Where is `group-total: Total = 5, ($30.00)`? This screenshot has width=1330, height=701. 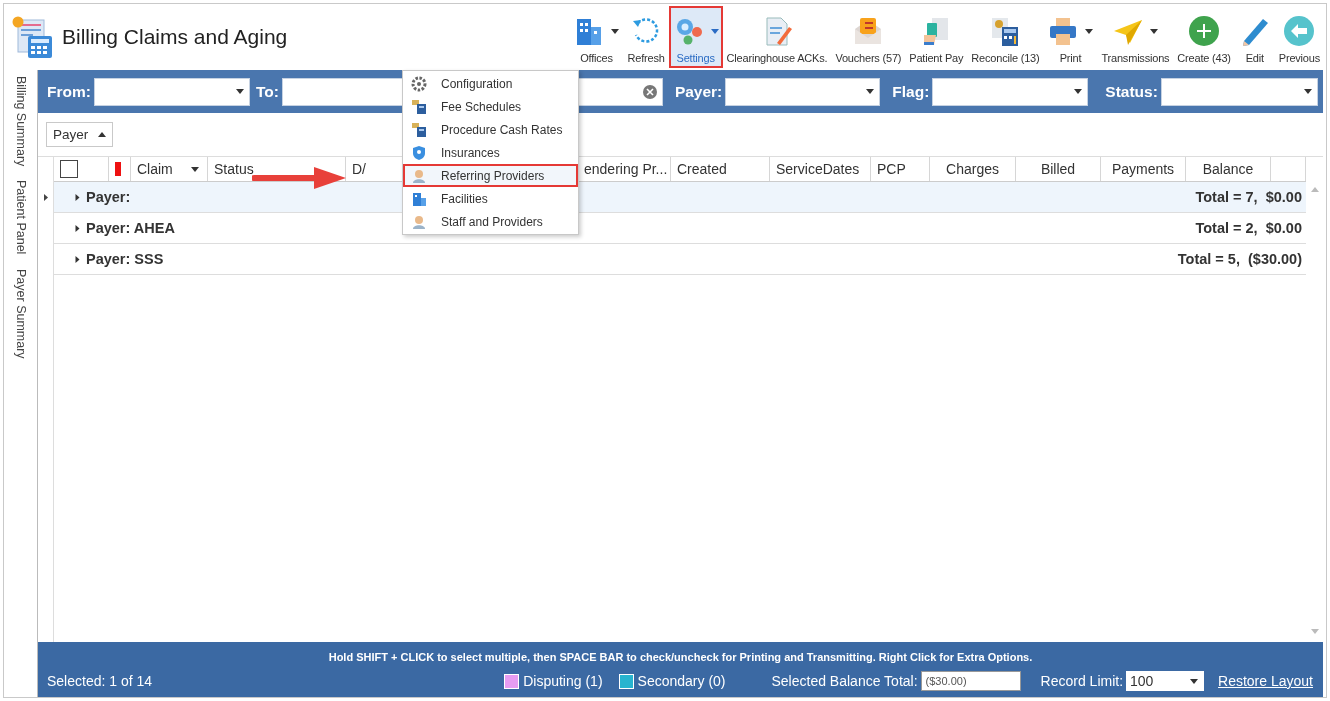 group-total: Total = 5, ($30.00) is located at coordinates (1239, 259).